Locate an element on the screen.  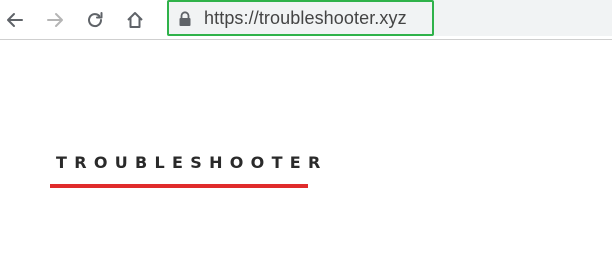
home-icon is located at coordinates (135, 20).